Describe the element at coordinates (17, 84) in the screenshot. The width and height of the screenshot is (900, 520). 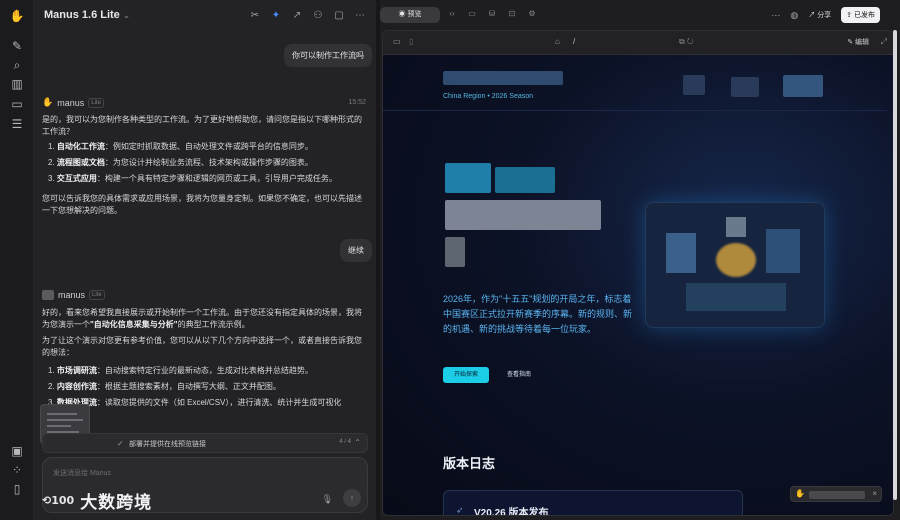
I see `library-icon: ▥` at that location.